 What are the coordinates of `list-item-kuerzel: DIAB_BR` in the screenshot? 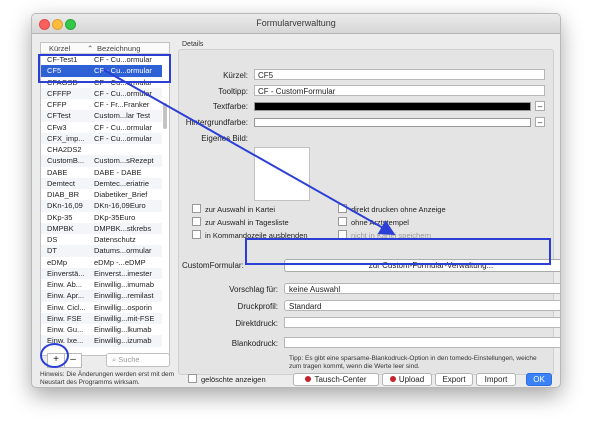 It's located at (63, 194).